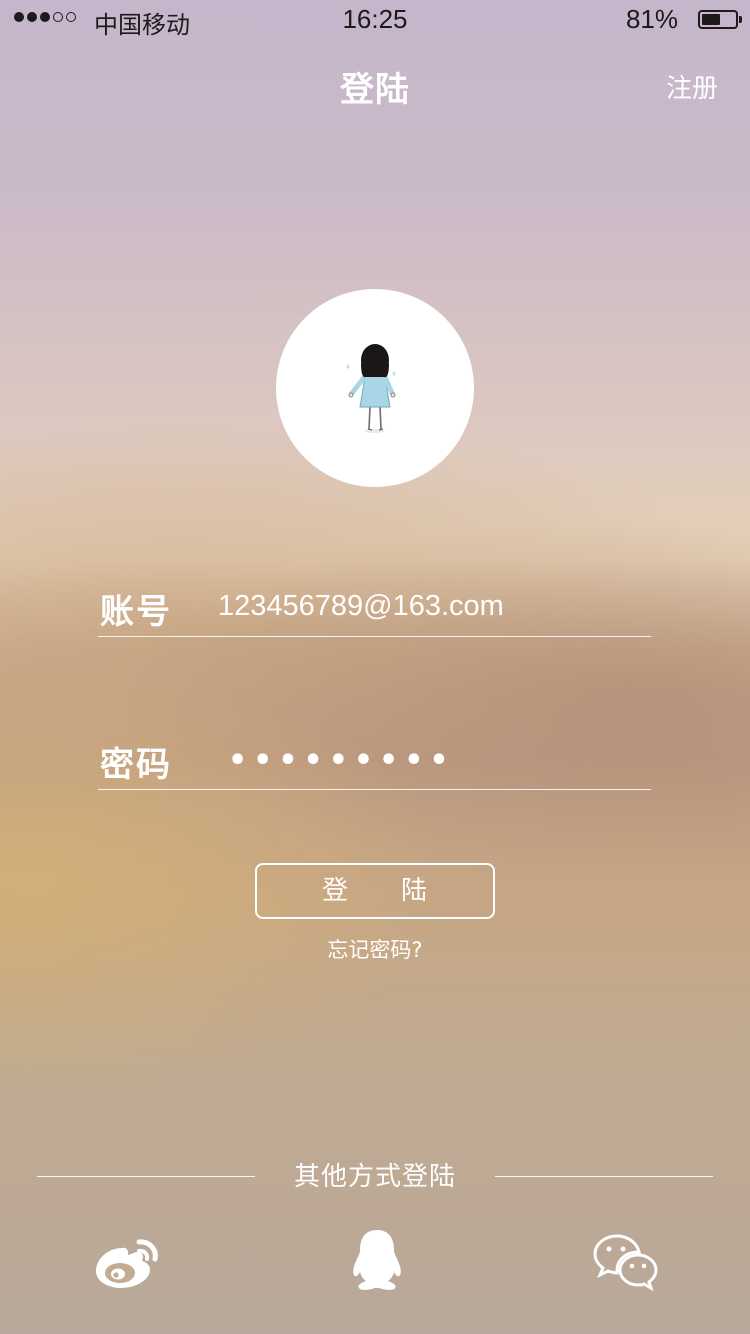 This screenshot has height=1334, width=750. I want to click on battery-fill, so click(711, 19).